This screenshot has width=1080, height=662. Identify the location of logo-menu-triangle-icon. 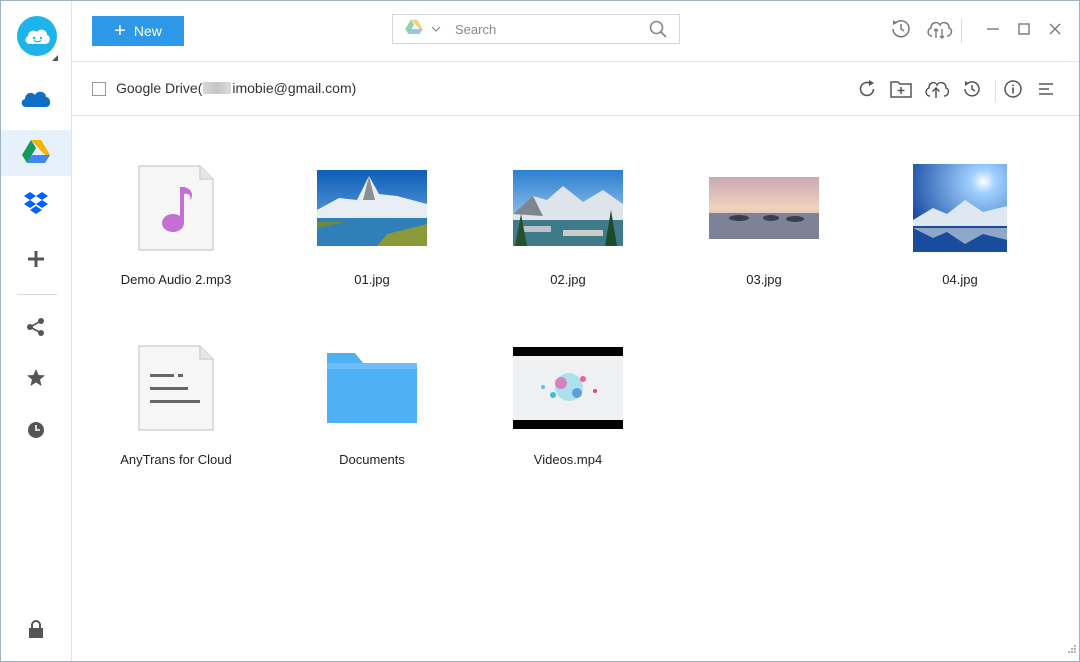
(55, 55).